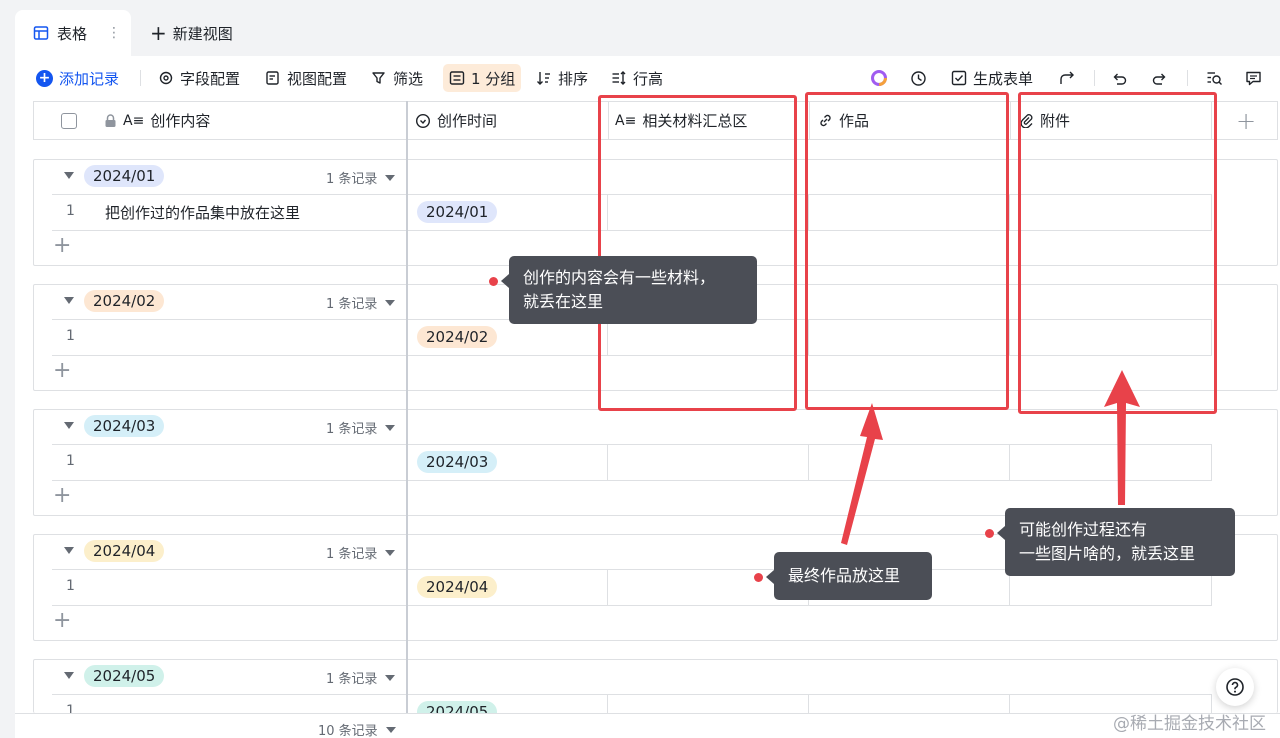  What do you see at coordinates (697, 253) in the screenshot?
I see `highlight-materials-column` at bounding box center [697, 253].